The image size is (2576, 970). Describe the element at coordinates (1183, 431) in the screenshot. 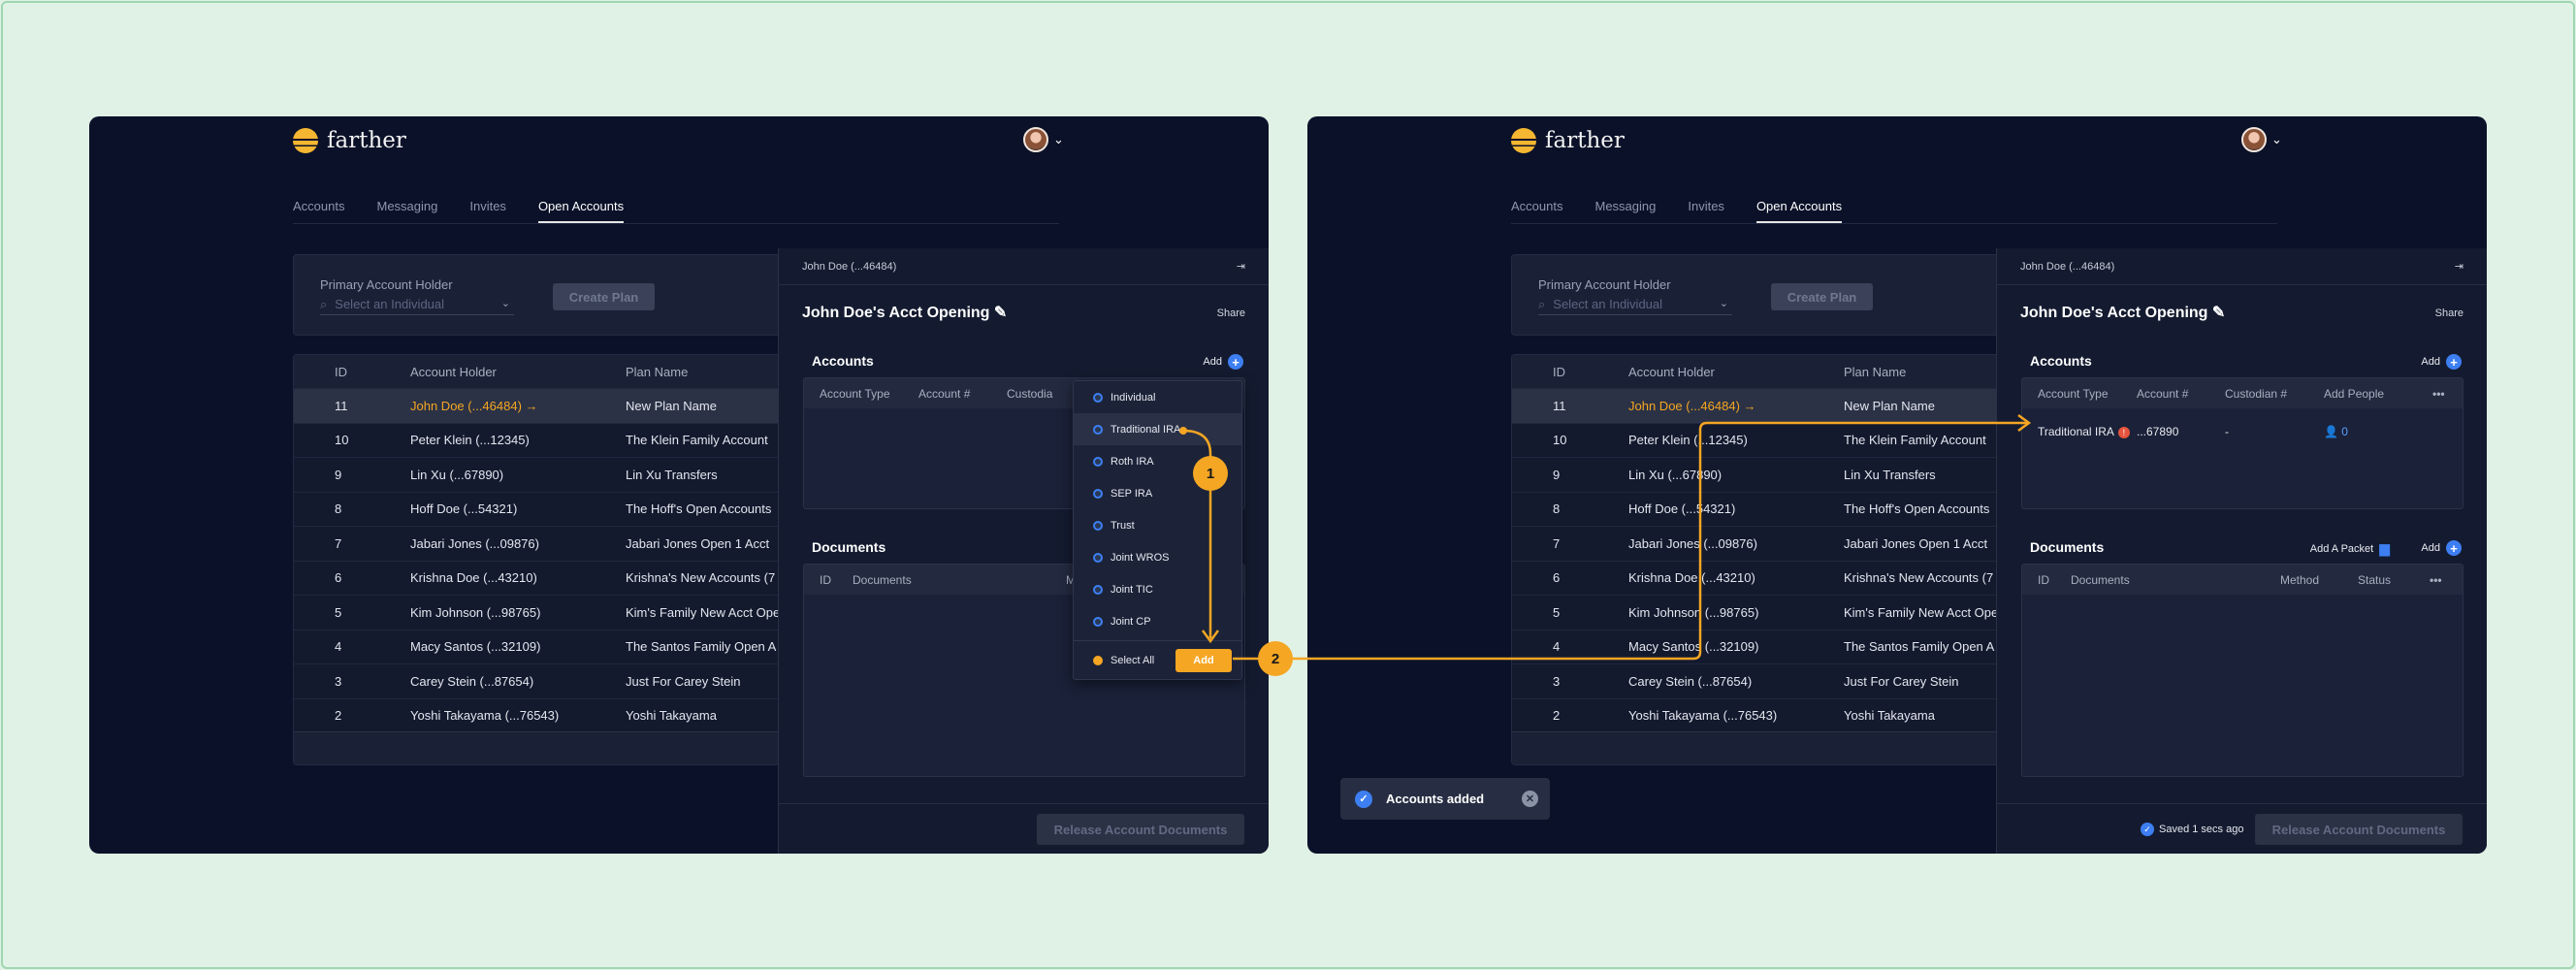

I see `flow-start-dot` at that location.